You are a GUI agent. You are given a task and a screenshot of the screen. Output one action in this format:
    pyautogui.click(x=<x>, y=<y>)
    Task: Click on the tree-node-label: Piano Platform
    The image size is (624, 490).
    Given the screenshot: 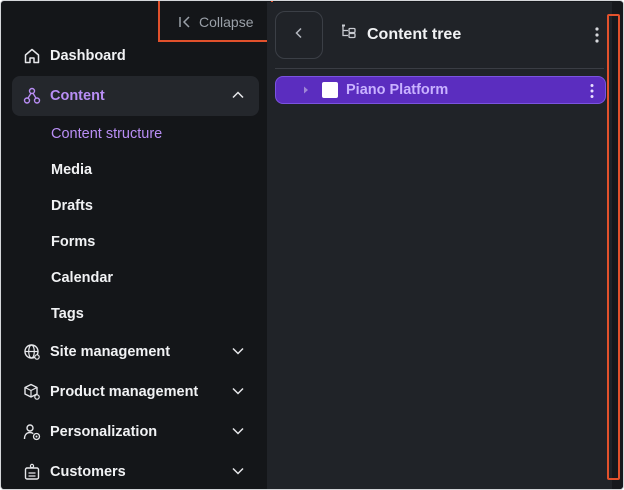 What is the action you would take?
    pyautogui.click(x=397, y=90)
    